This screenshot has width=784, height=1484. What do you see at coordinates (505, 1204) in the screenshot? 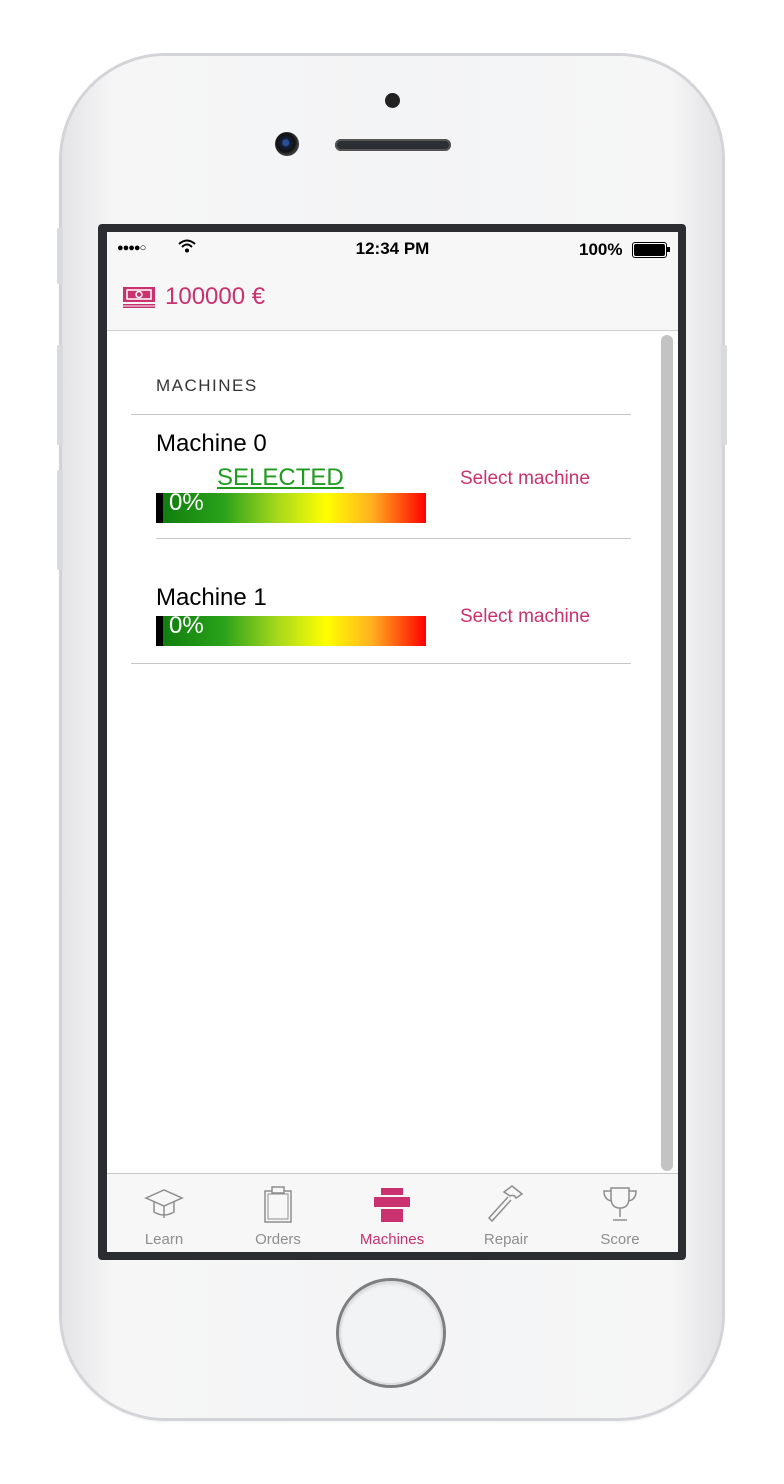
I see `hammer-icon` at bounding box center [505, 1204].